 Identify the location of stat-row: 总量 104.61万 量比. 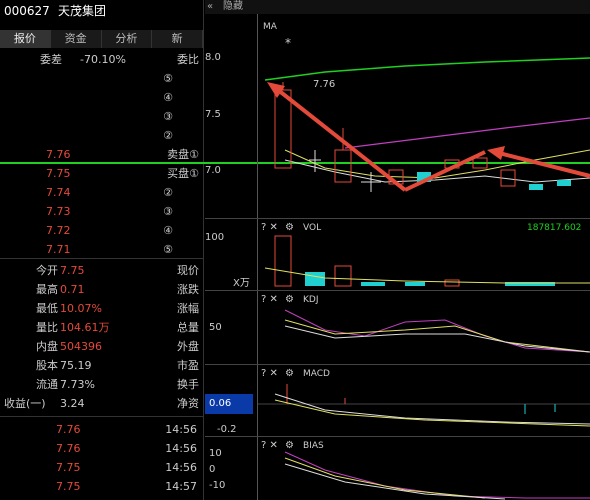
(101, 327).